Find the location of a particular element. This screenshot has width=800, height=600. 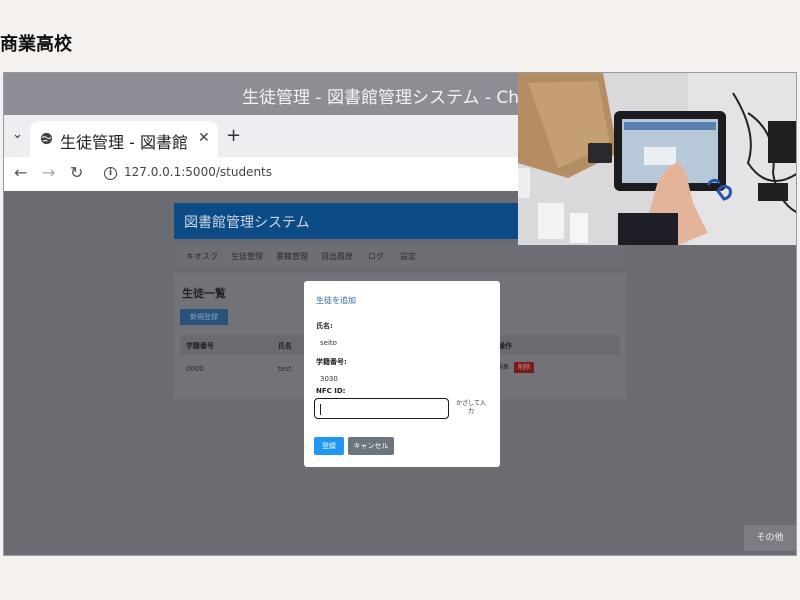

camera-photo is located at coordinates (657, 159).